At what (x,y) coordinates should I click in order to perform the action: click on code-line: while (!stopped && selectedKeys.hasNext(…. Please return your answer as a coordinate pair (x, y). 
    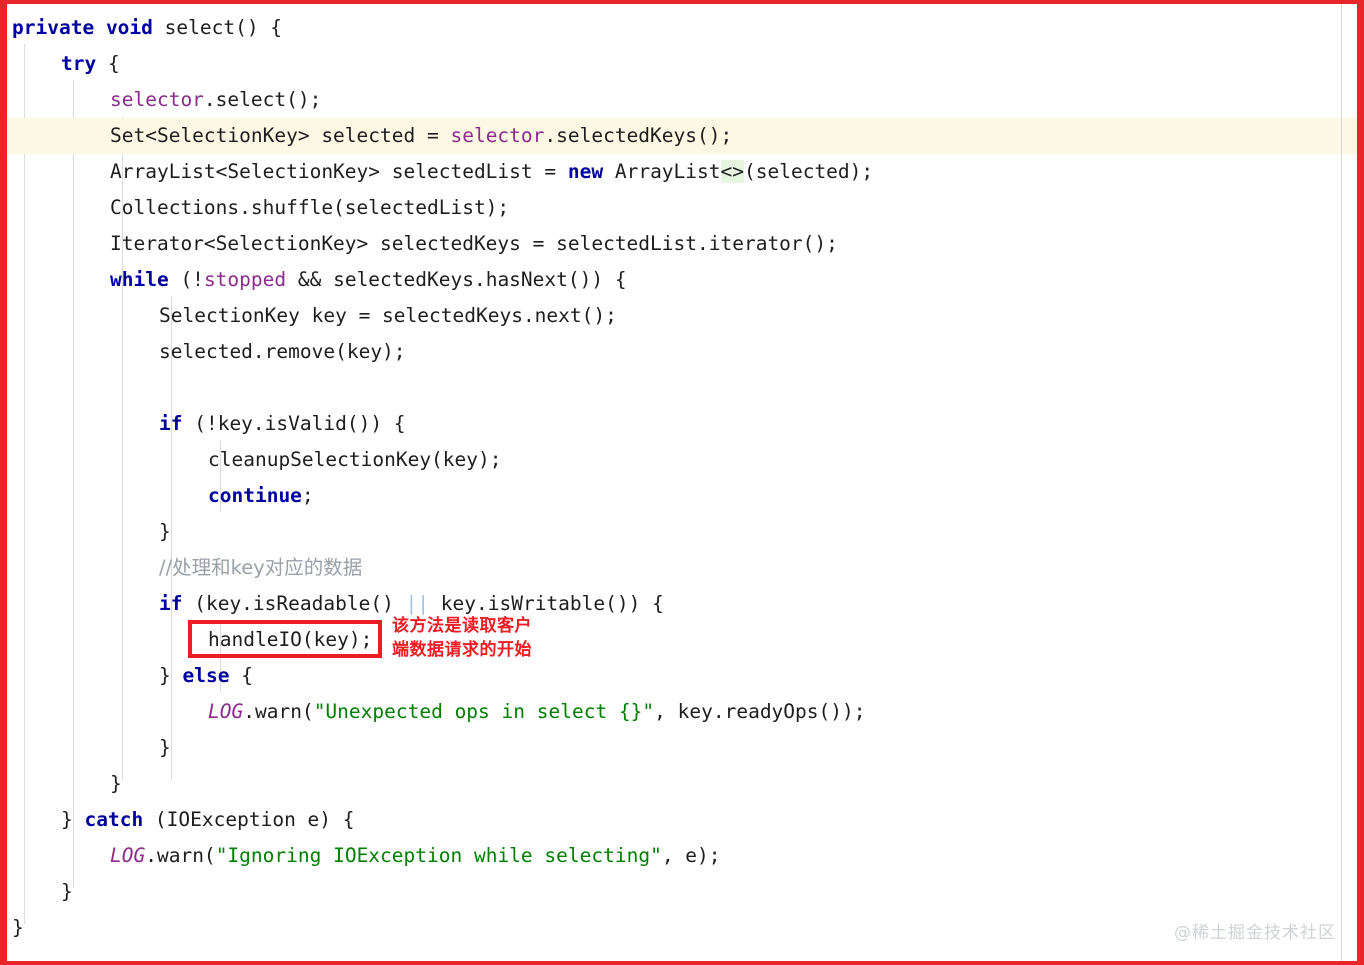
    Looking at the image, I should click on (682, 280).